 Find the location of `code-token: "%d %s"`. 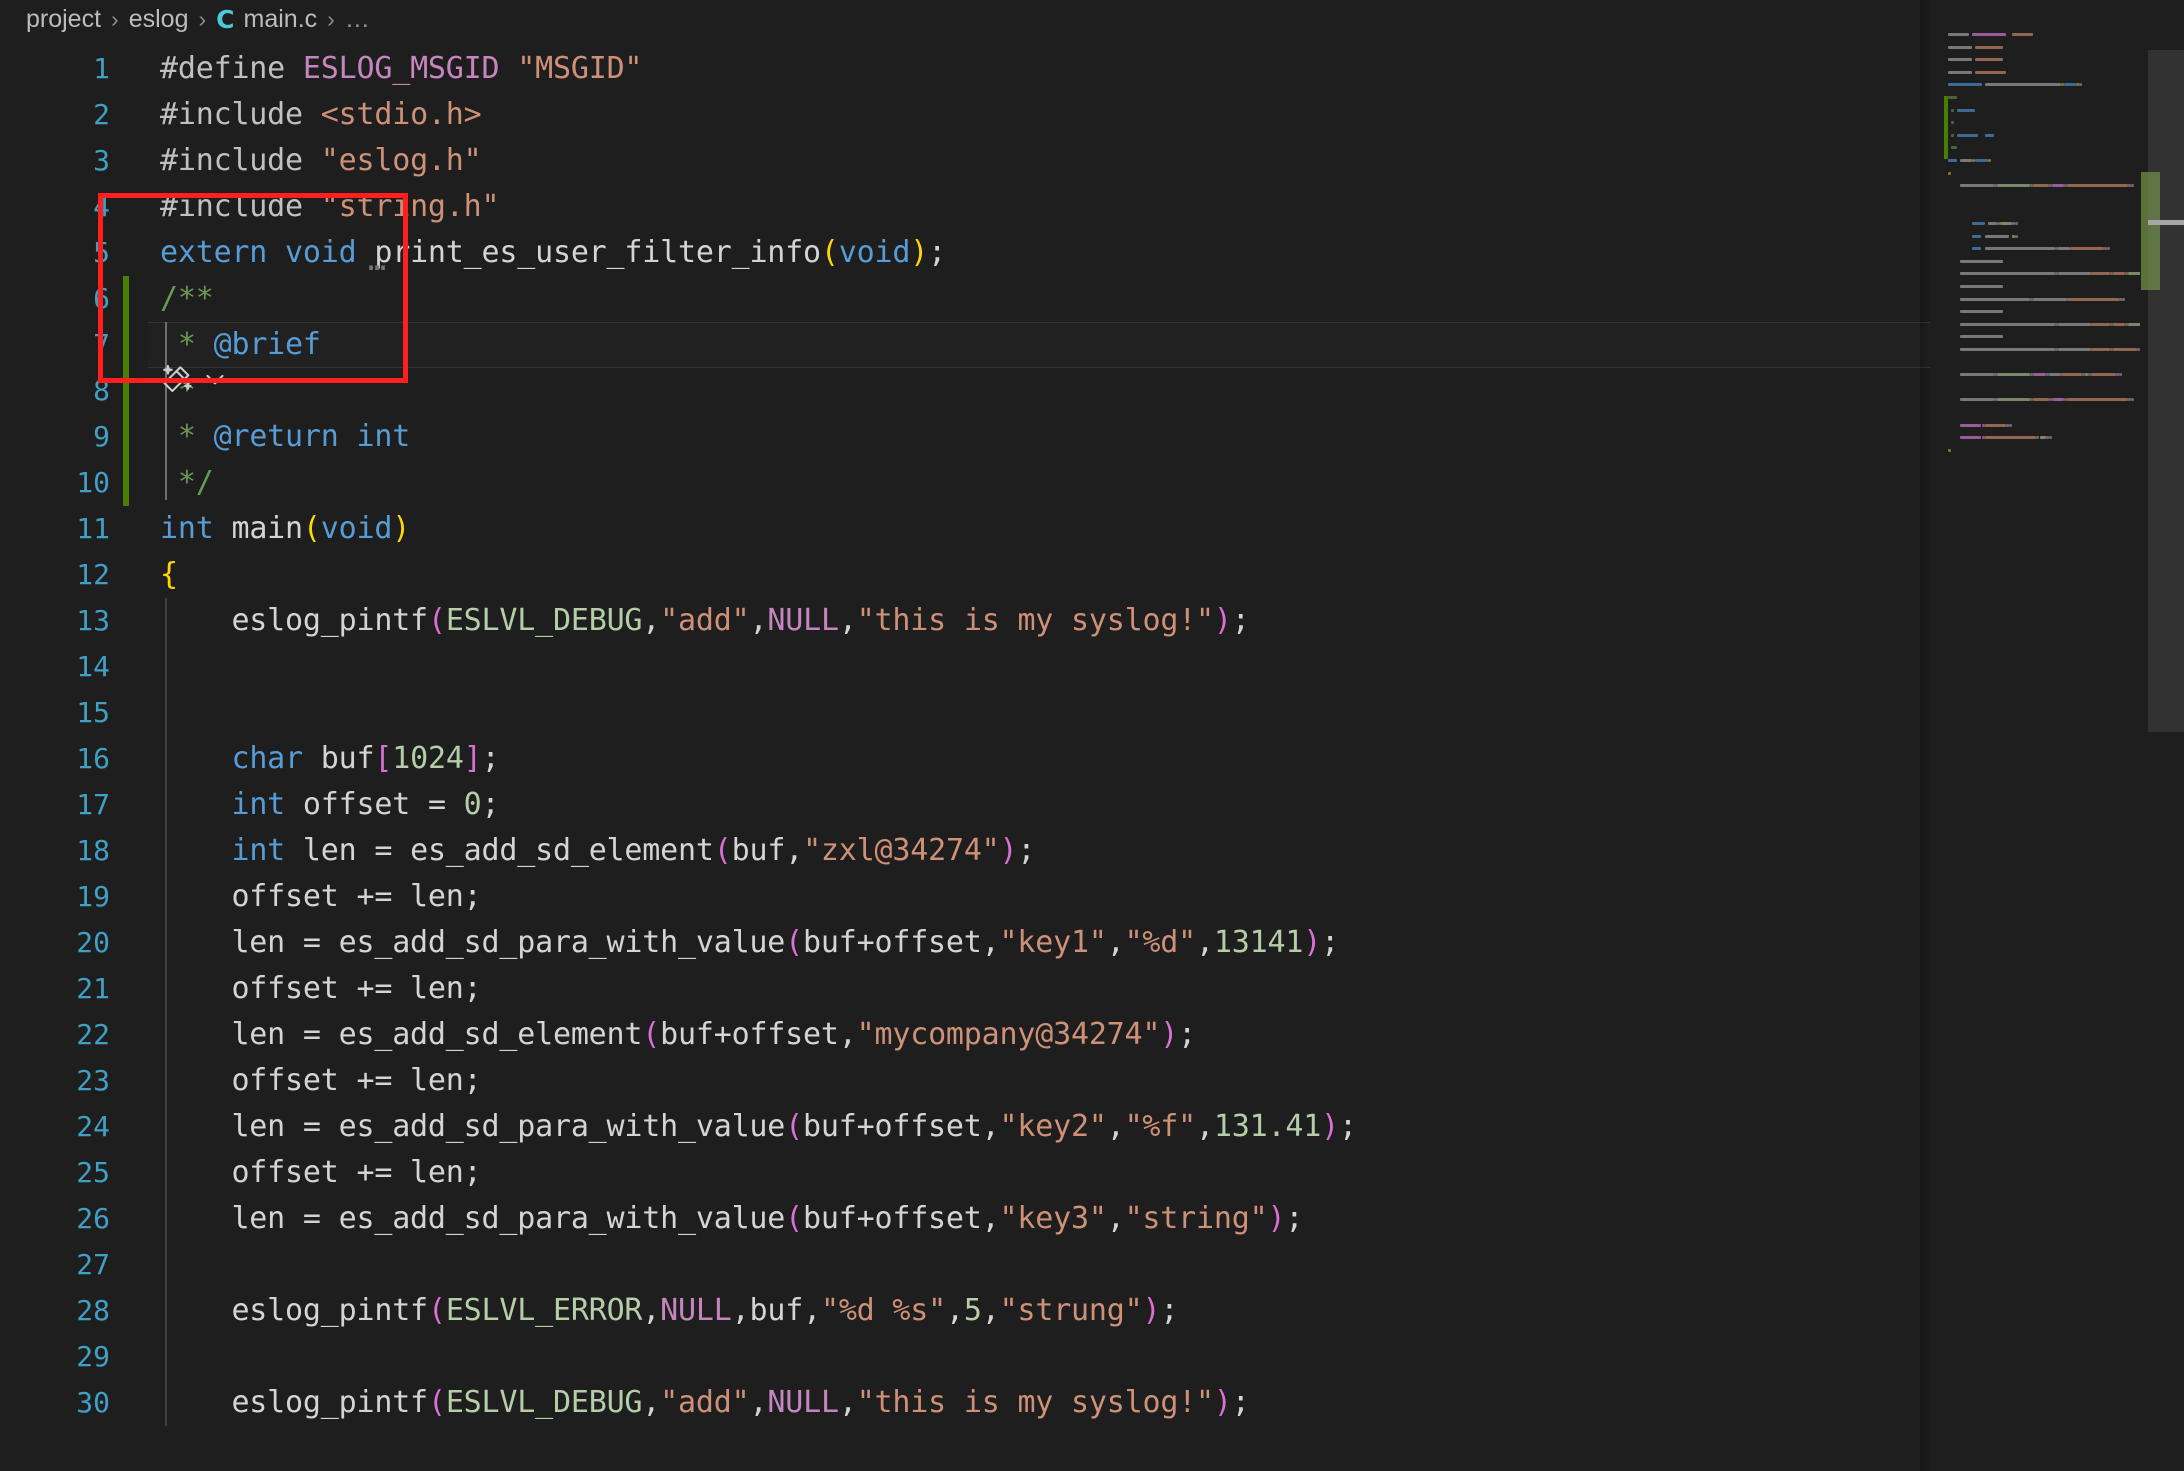

code-token: "%d %s" is located at coordinates (883, 1310).